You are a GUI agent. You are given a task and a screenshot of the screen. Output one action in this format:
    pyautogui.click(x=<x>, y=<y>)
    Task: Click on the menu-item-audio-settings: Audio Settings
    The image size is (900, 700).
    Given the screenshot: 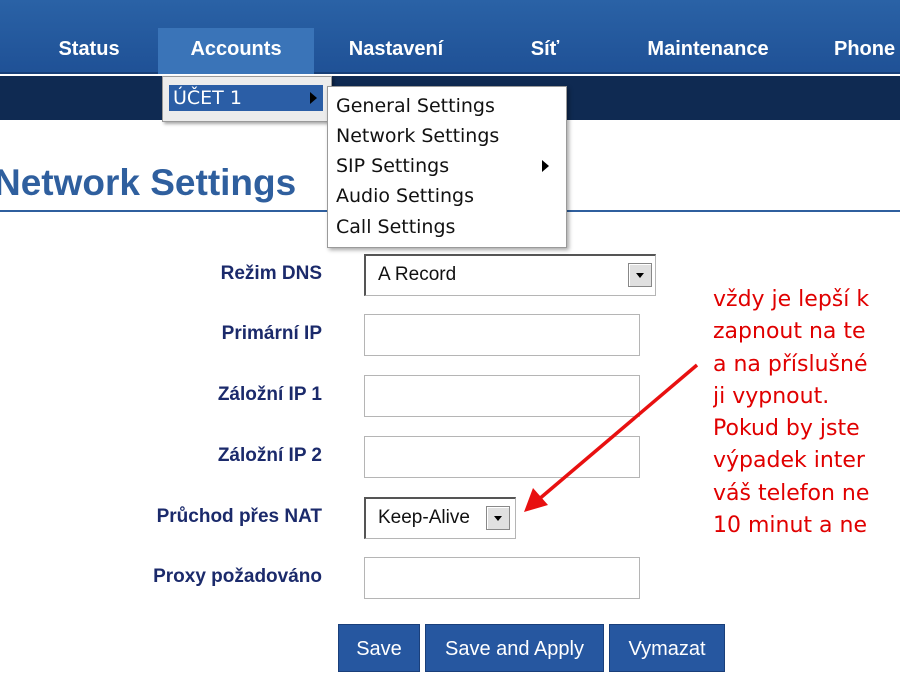 What is the action you would take?
    pyautogui.click(x=448, y=196)
    